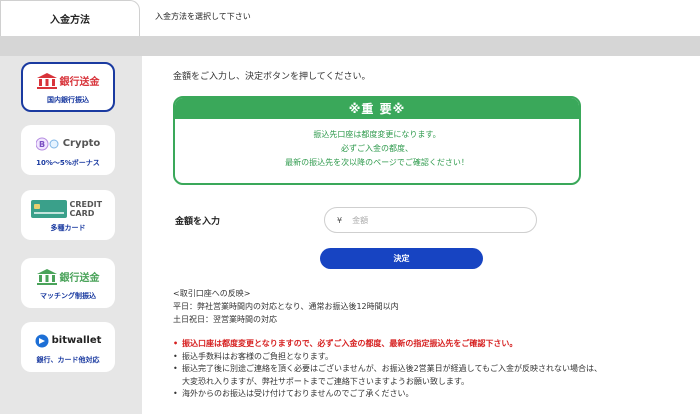 This screenshot has height=414, width=700. I want to click on notice-line: 振込先口座は都度変更になります。, so click(377, 134).